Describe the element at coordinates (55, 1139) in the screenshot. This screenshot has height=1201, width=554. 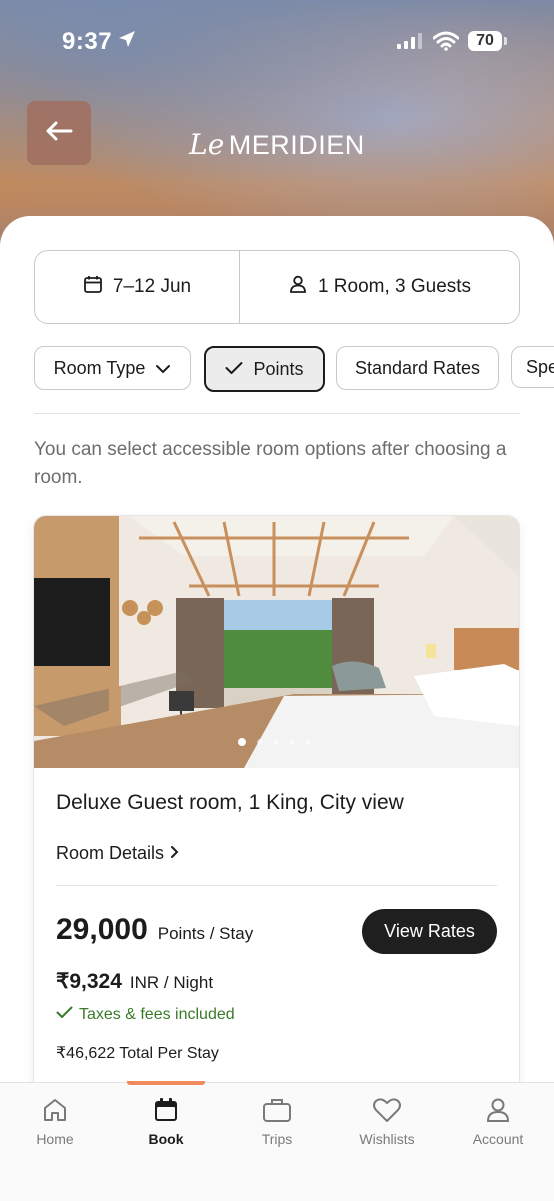
I see `tab-home-label: Home` at that location.